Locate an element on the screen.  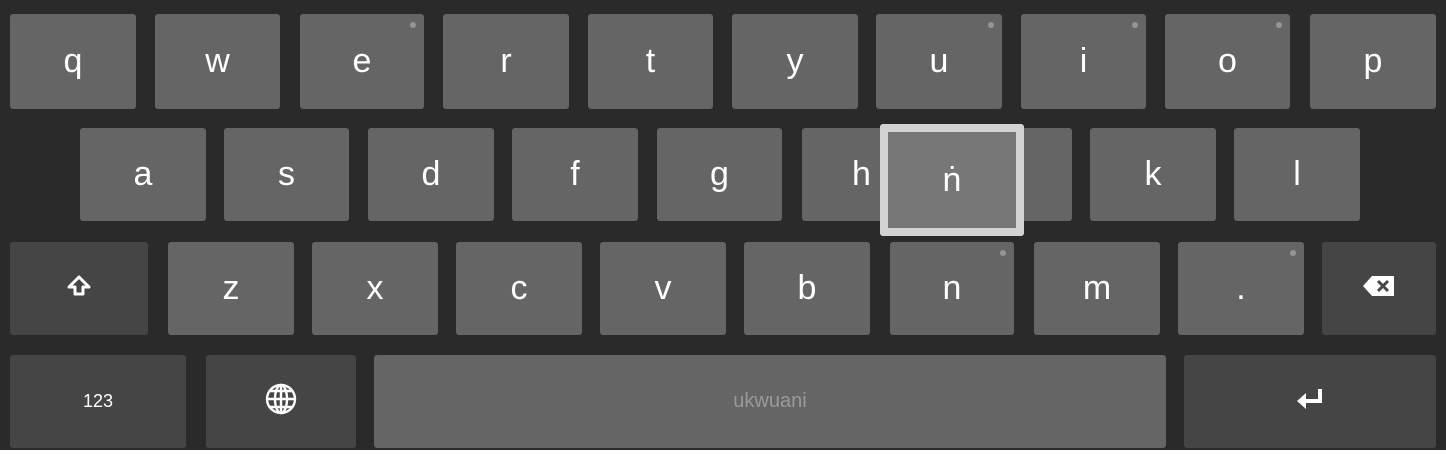
key-v: v is located at coordinates (663, 288).